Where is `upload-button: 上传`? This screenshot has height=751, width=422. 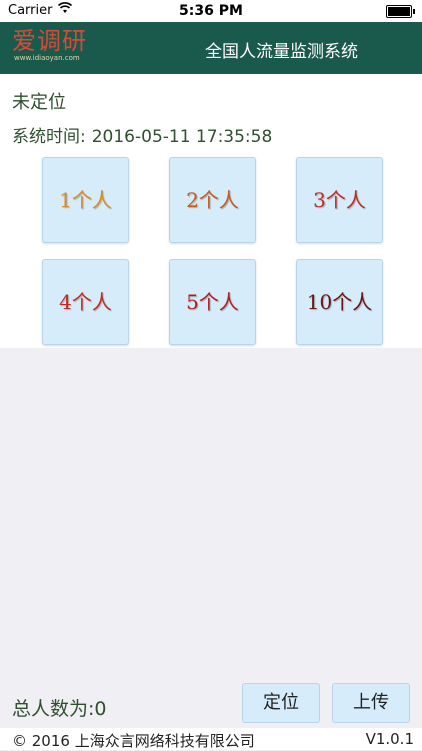
upload-button: 上传 is located at coordinates (371, 703).